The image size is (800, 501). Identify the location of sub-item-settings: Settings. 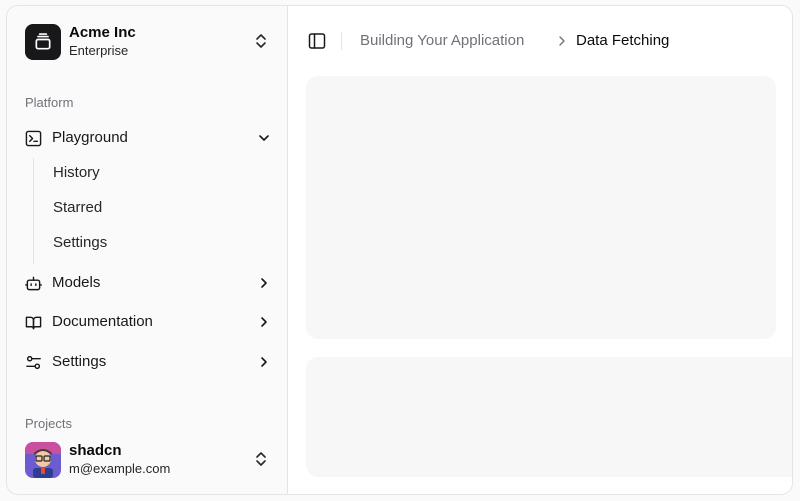
(155, 243).